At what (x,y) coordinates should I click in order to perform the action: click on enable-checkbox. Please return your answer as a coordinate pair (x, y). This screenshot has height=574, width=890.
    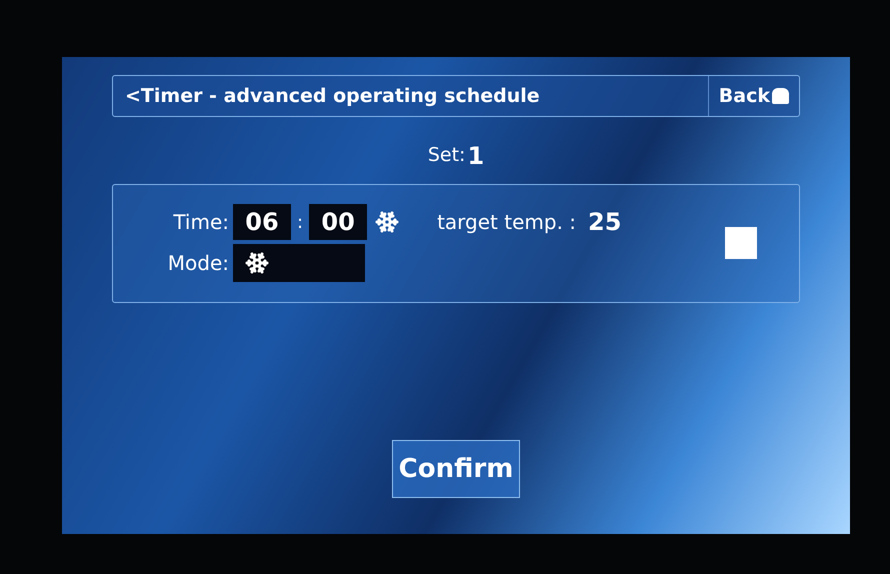
    Looking at the image, I should click on (741, 243).